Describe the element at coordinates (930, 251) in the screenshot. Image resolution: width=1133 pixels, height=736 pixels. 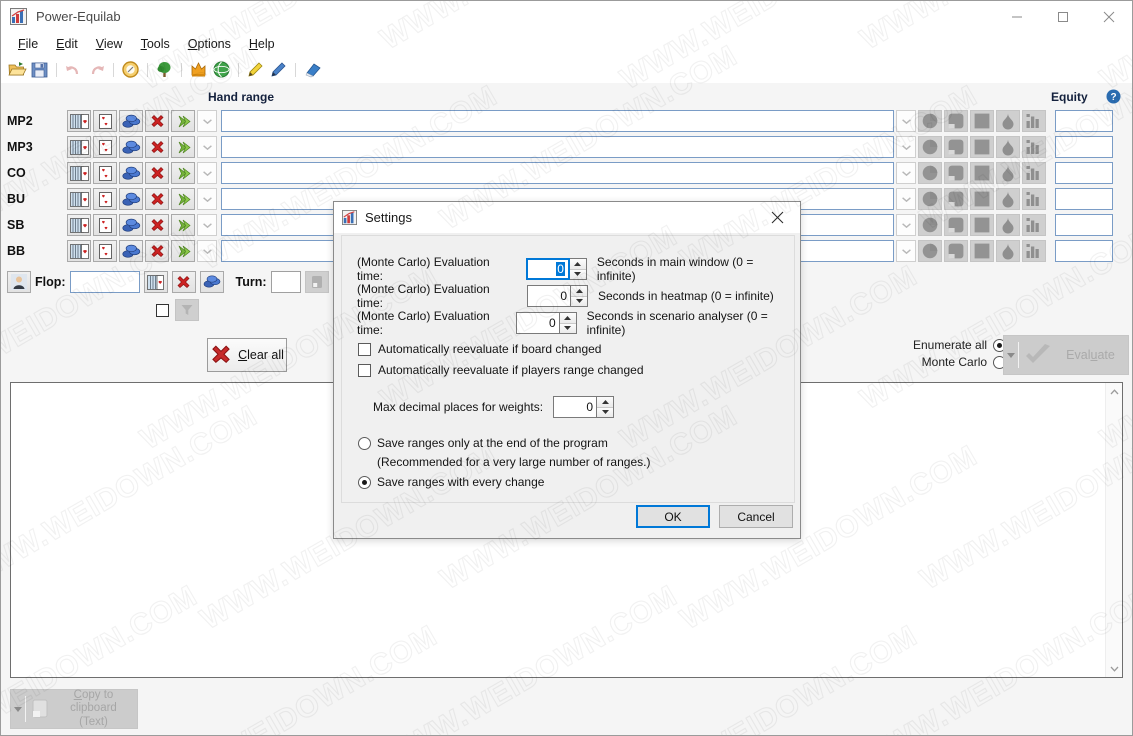
I see `pie-chart-icon-bb` at that location.